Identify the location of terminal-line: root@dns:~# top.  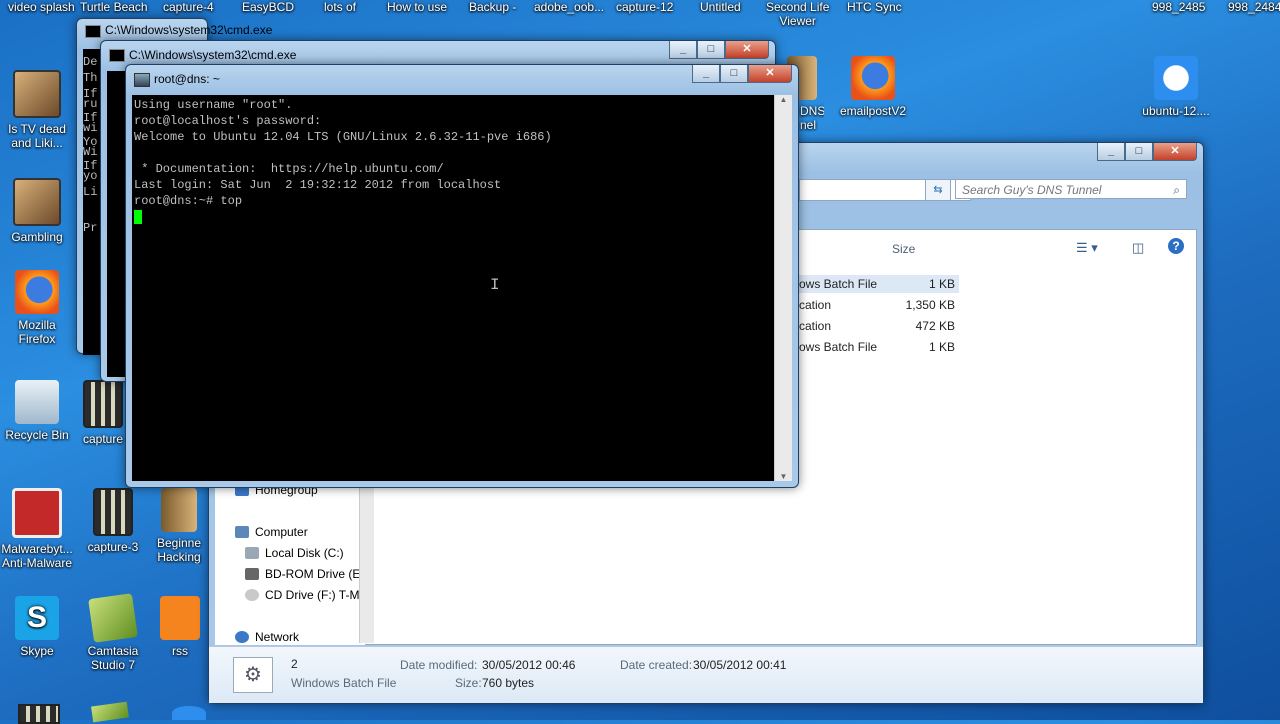
(188, 201).